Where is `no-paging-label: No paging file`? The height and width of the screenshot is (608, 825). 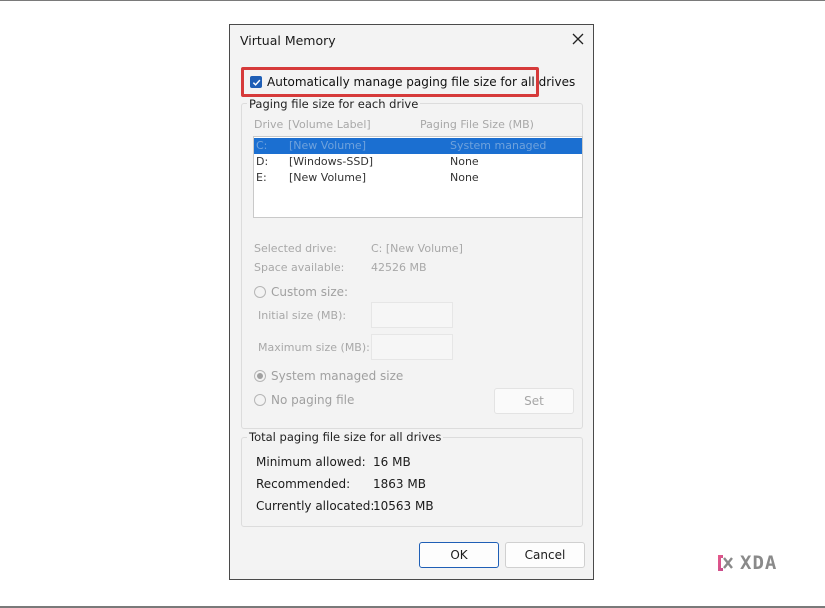 no-paging-label: No paging file is located at coordinates (313, 400).